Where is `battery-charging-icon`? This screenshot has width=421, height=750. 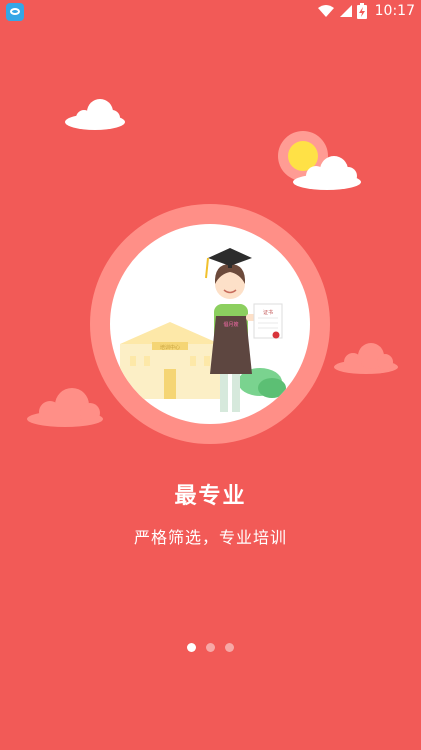 battery-charging-icon is located at coordinates (361, 11).